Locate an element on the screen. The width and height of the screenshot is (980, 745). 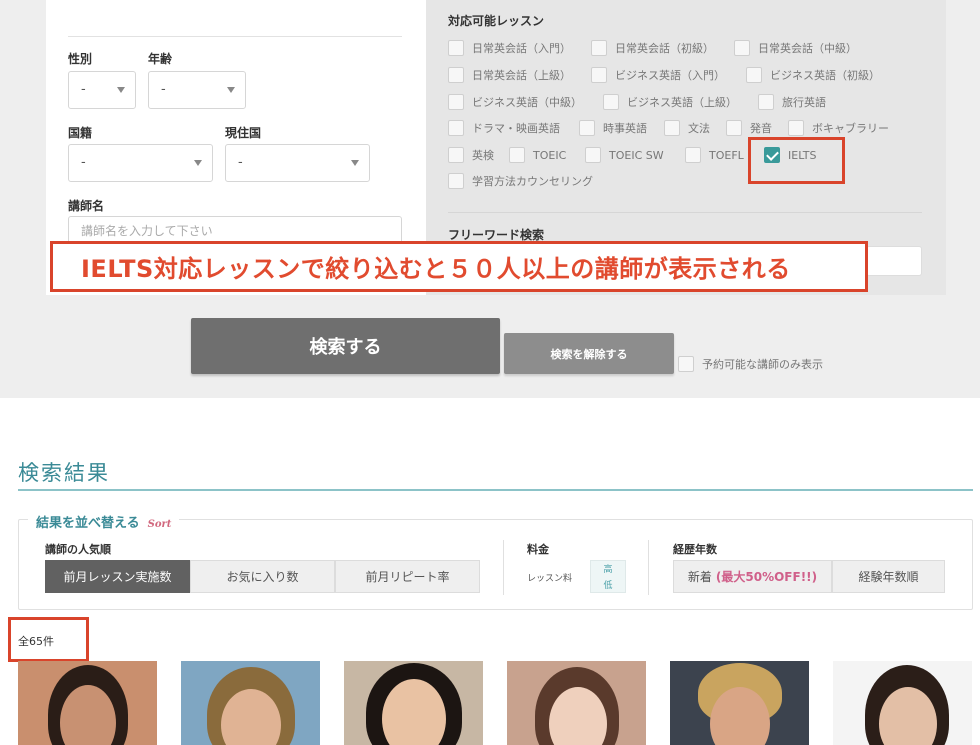
results-title-underline is located at coordinates (495, 490).